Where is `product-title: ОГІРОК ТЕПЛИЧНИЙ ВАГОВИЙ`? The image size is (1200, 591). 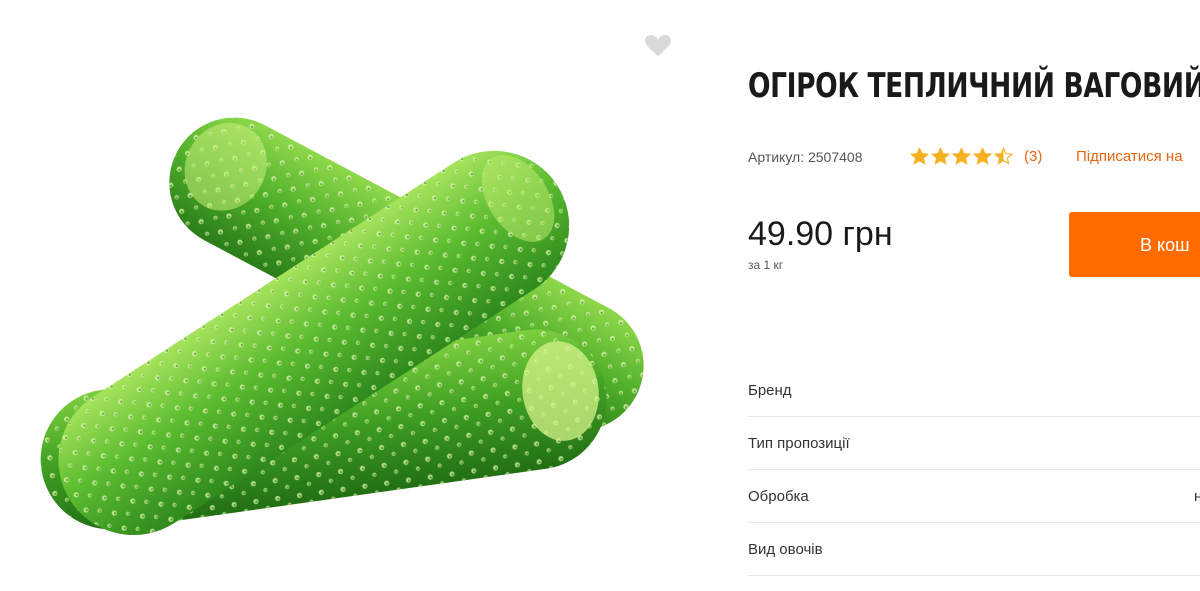
product-title: ОГІРОК ТЕПЛИЧНИЙ ВАГОВИЙ is located at coordinates (974, 86).